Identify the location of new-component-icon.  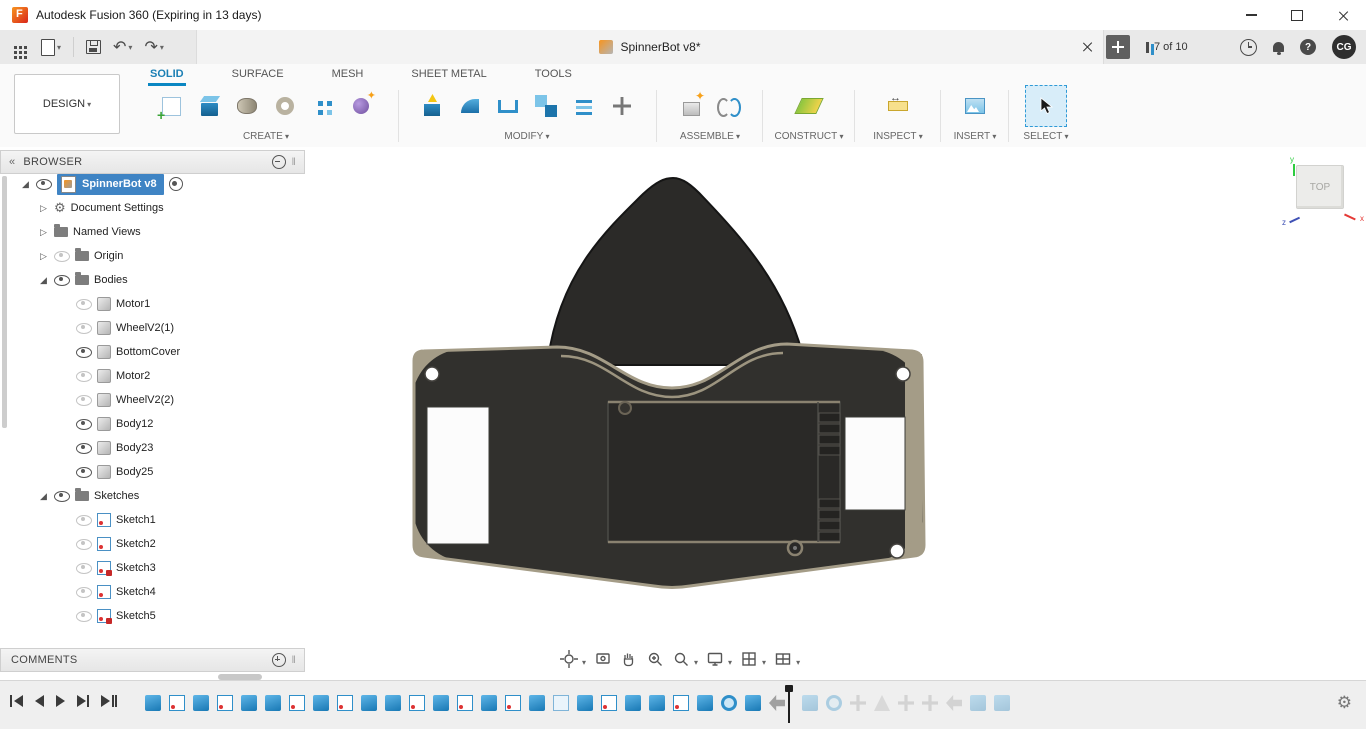
(691, 105).